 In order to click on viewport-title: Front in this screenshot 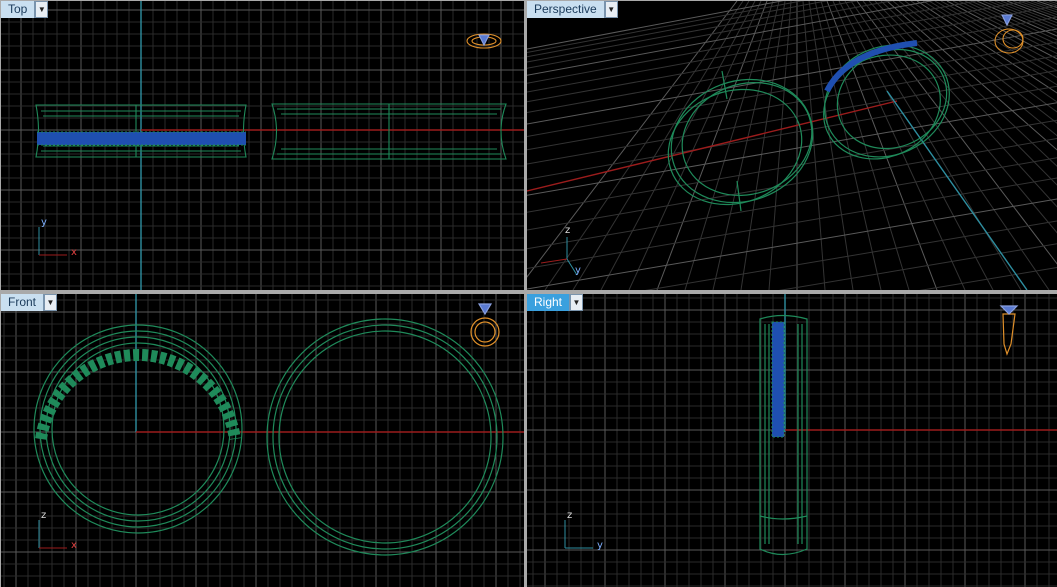, I will do `click(23, 302)`.